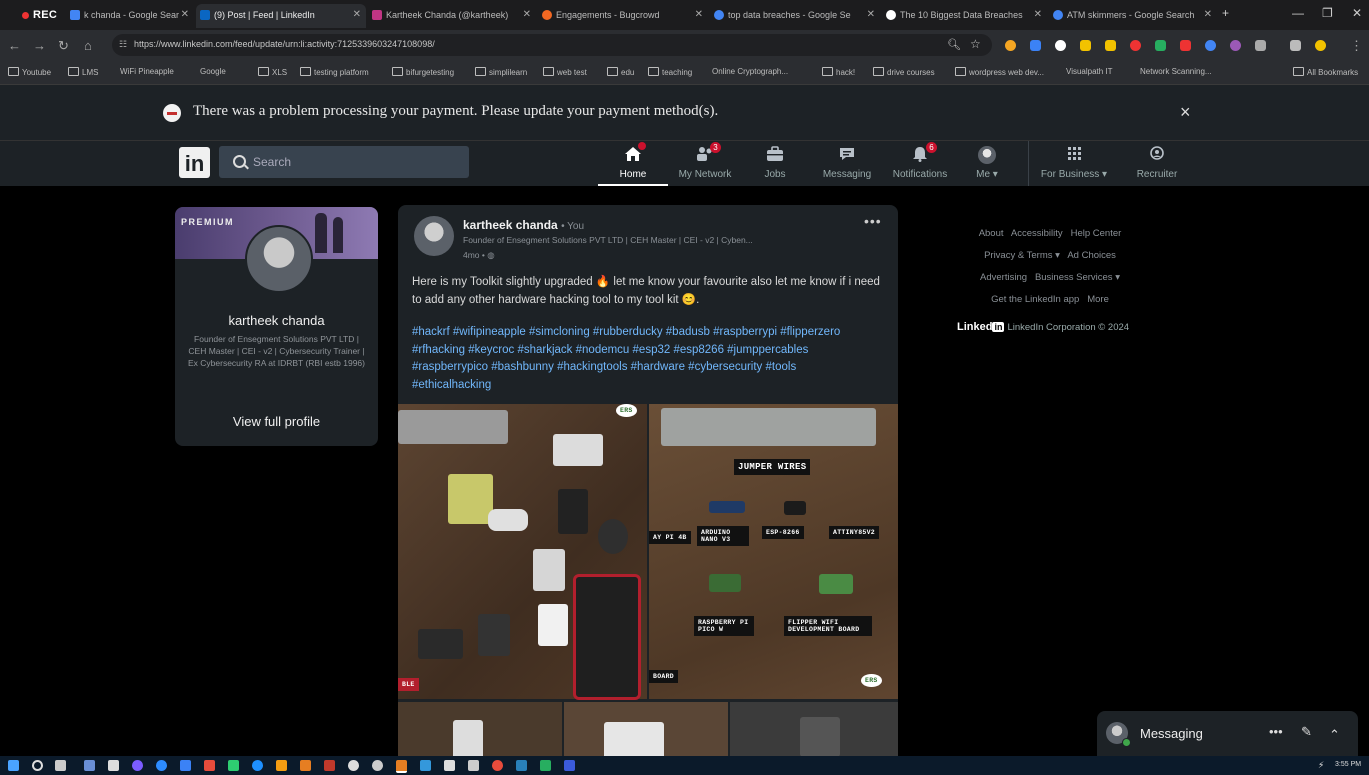 The height and width of the screenshot is (775, 1369). I want to click on nav-for-business: For Business ▾, so click(1073, 163).